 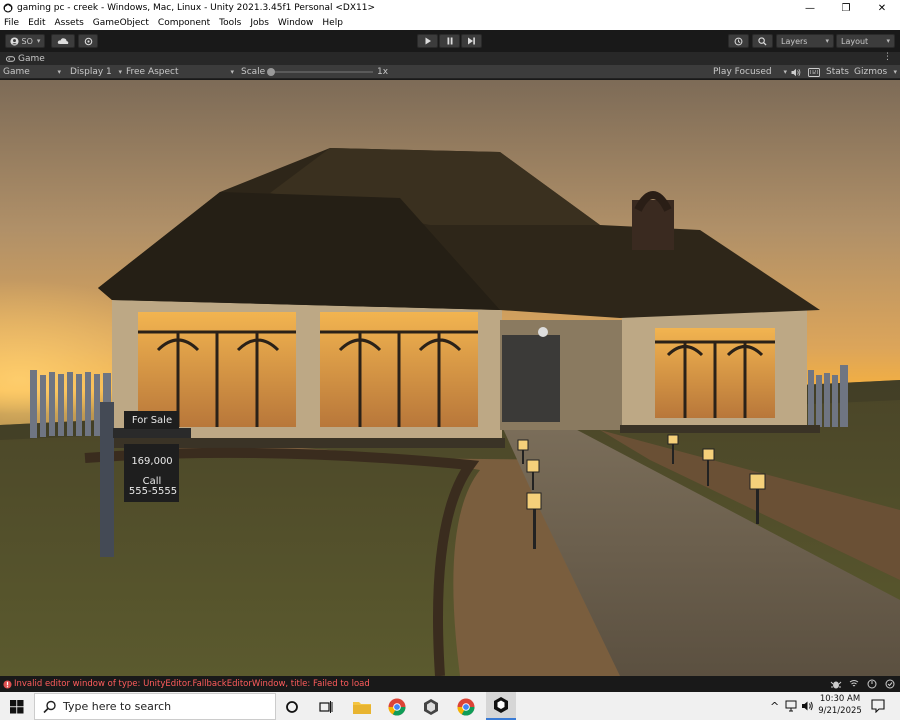 I want to click on system-clock: 10:30 AM 9/21/2025, so click(x=840, y=705).